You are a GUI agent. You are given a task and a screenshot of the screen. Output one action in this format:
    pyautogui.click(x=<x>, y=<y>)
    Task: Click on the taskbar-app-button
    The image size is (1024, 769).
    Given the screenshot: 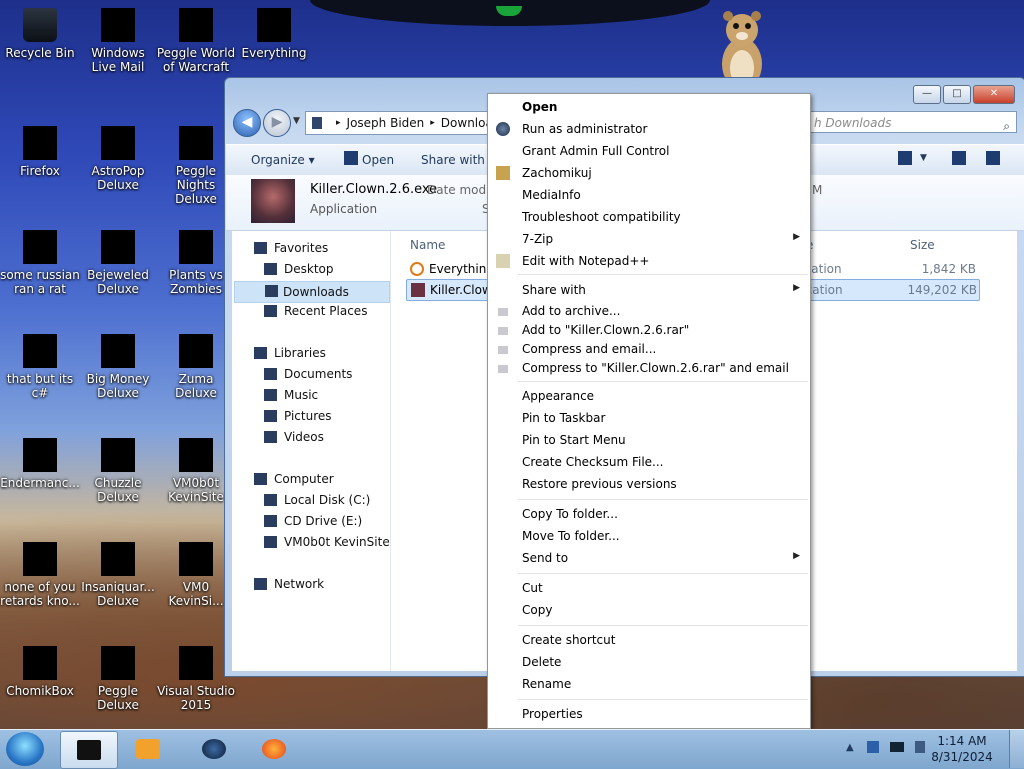 What is the action you would take?
    pyautogui.click(x=214, y=749)
    